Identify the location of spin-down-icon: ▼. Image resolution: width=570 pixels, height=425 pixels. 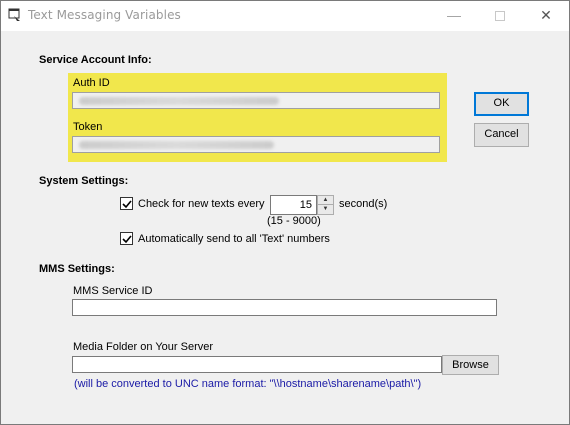
(325, 209).